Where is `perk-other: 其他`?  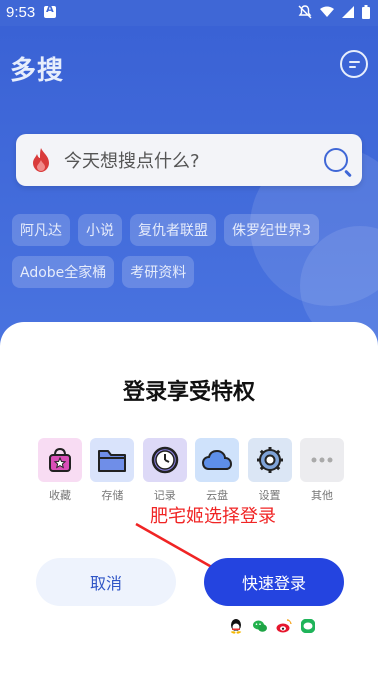 perk-other: 其他 is located at coordinates (321, 470).